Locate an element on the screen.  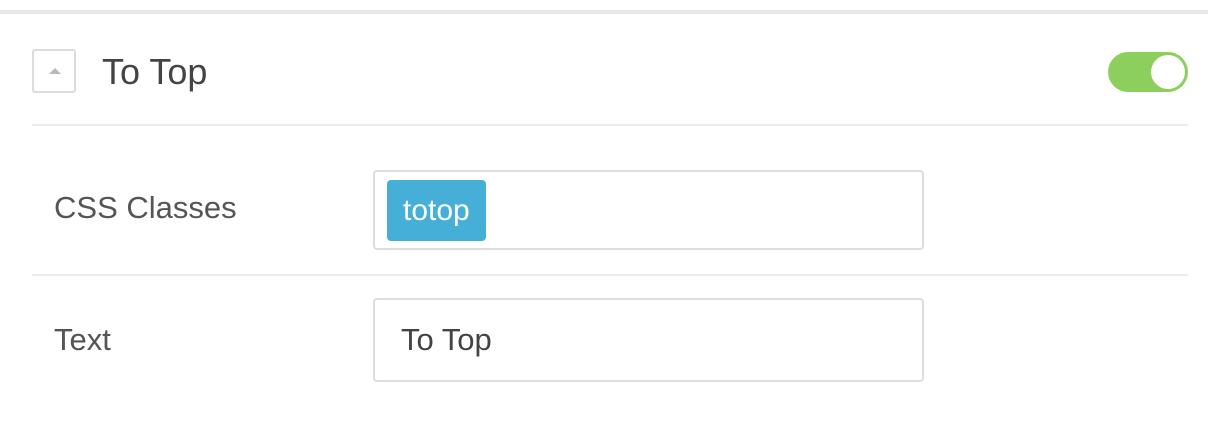
text-field-wrapper is located at coordinates (648, 340).